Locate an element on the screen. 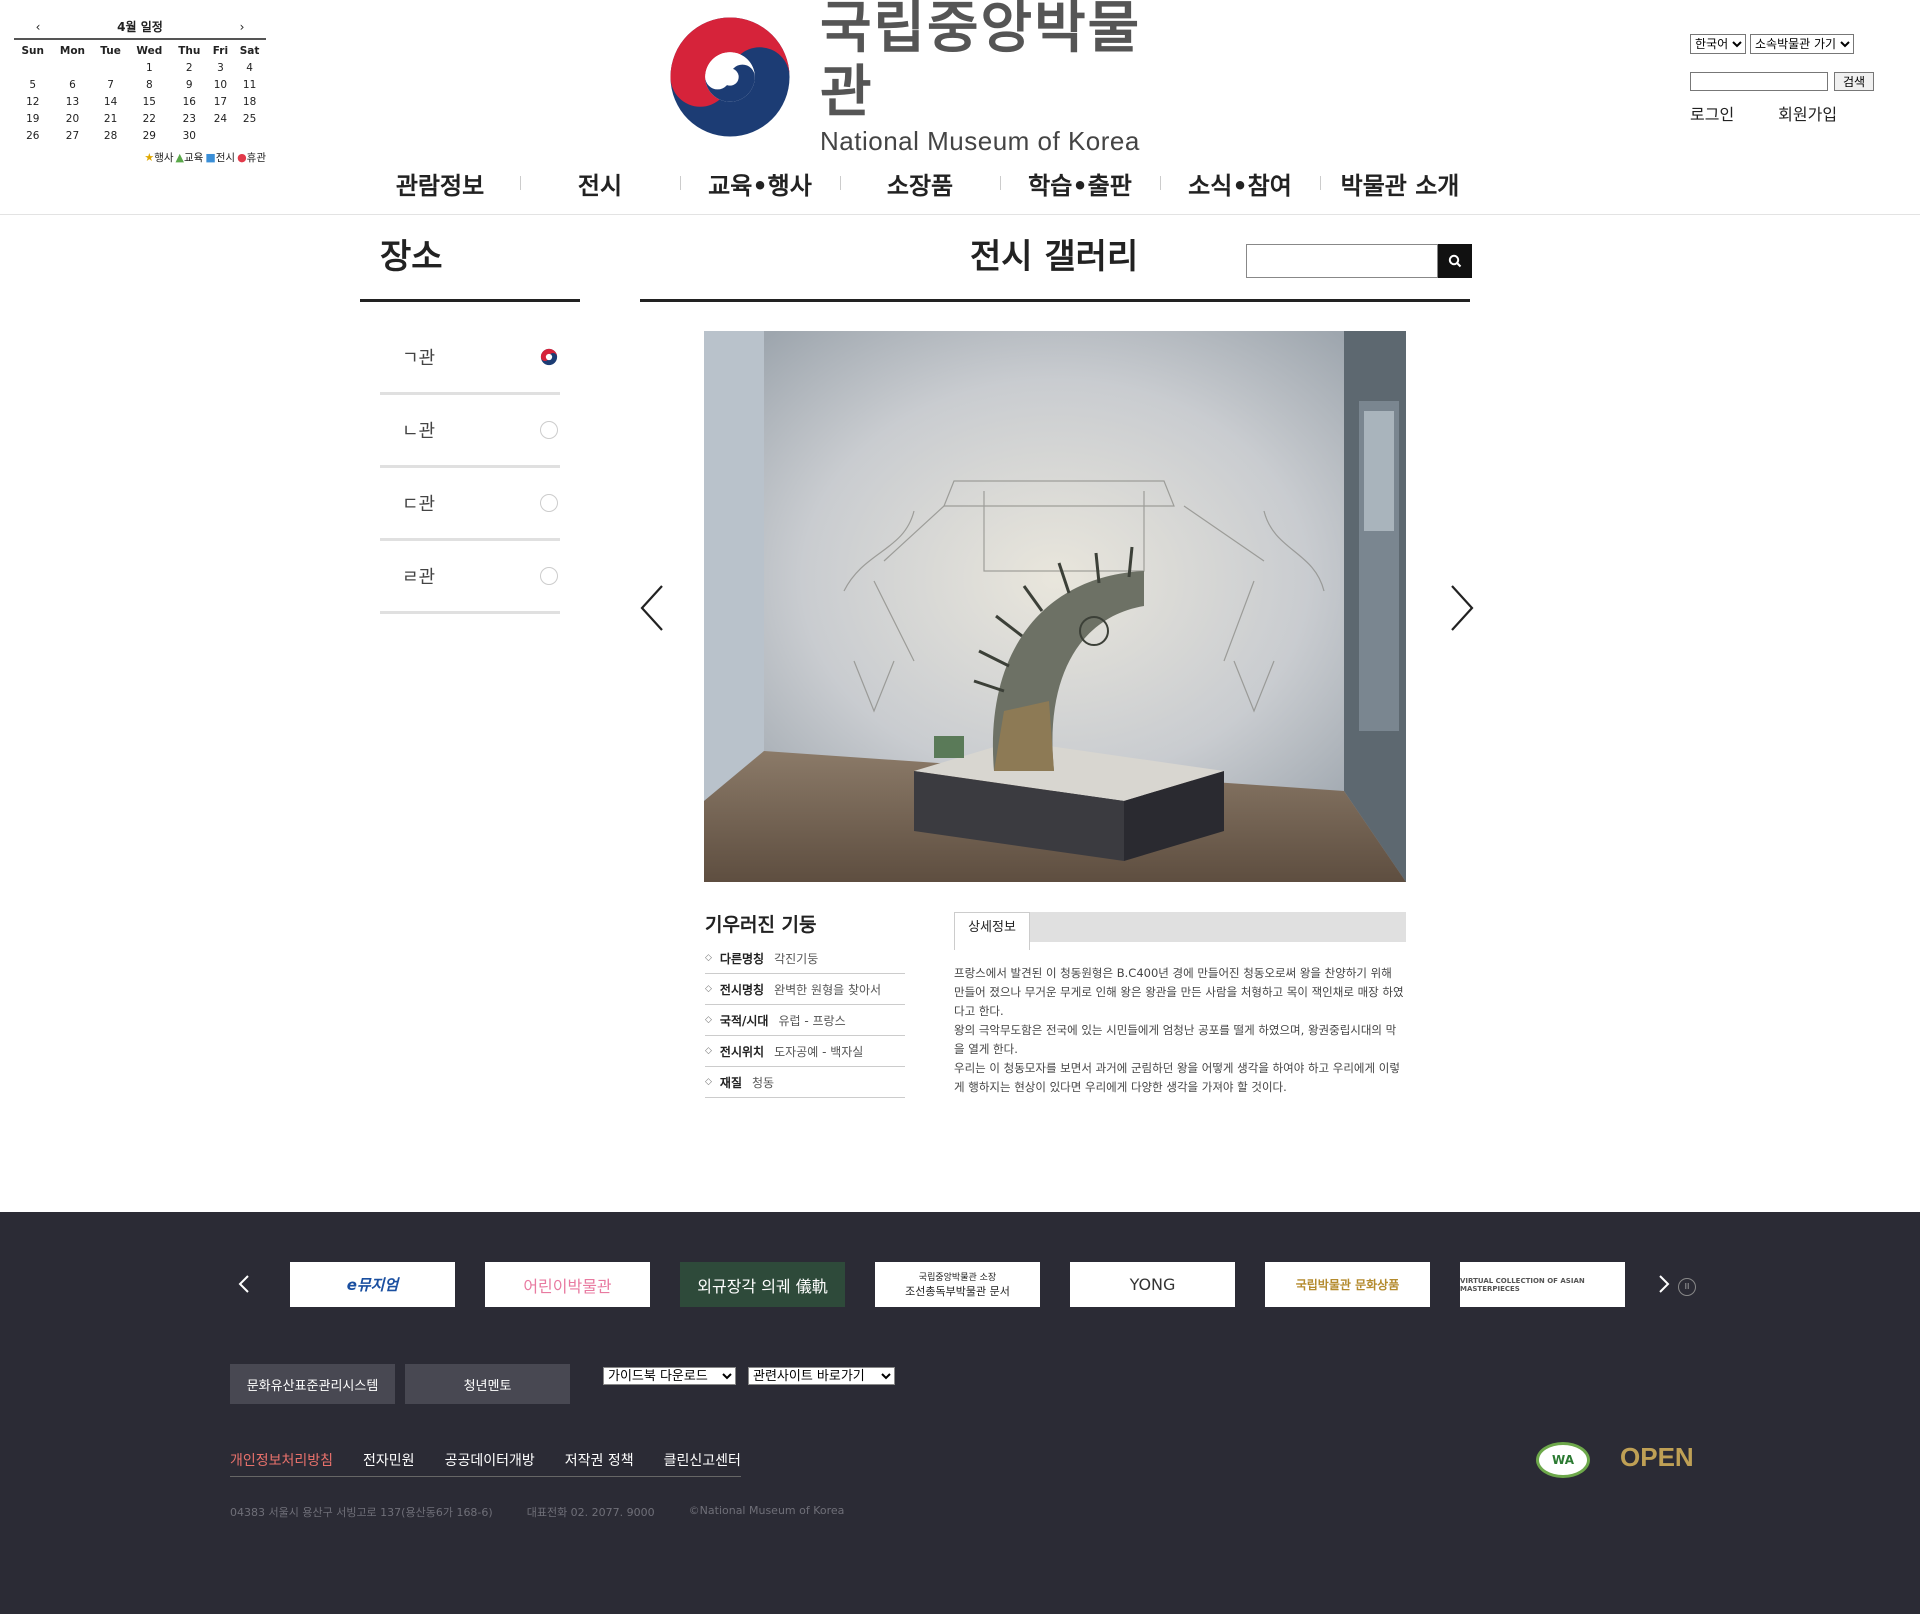 The width and height of the screenshot is (1920, 1614). legend-label: 행사 is located at coordinates (164, 158).